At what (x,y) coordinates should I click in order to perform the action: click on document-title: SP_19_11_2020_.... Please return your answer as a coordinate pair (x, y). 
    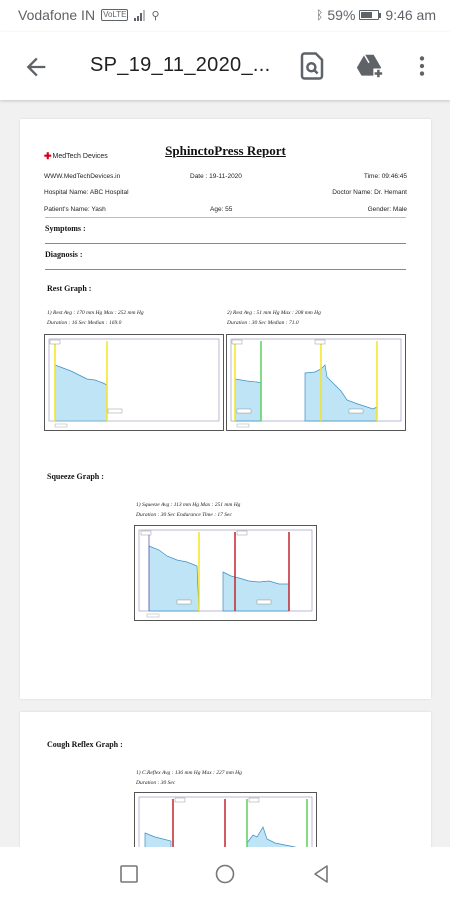
    Looking at the image, I should click on (180, 65).